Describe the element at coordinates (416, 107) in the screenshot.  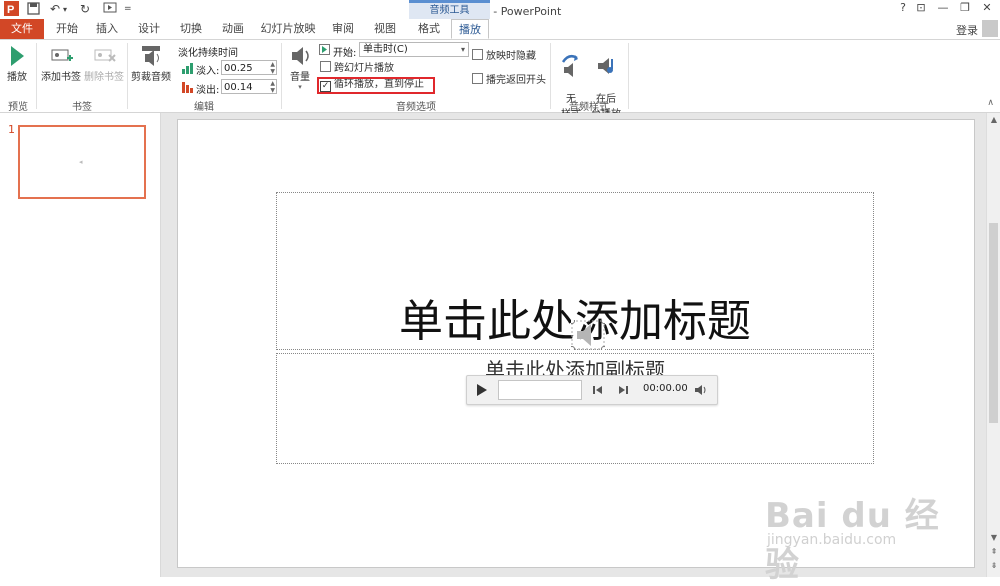
I see `group-label-audio-options: 音频选项` at that location.